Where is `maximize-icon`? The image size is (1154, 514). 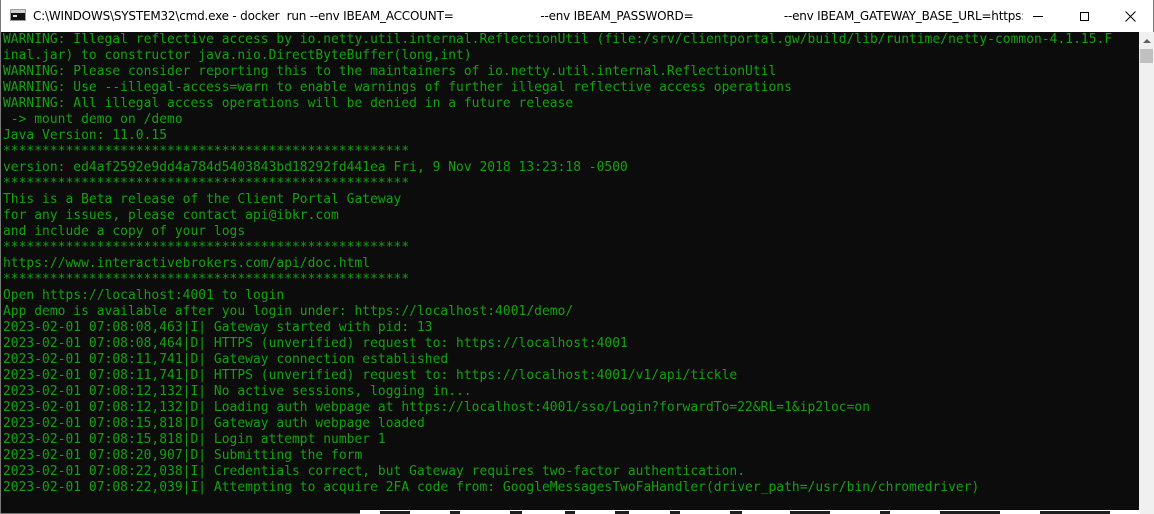 maximize-icon is located at coordinates (1084, 16).